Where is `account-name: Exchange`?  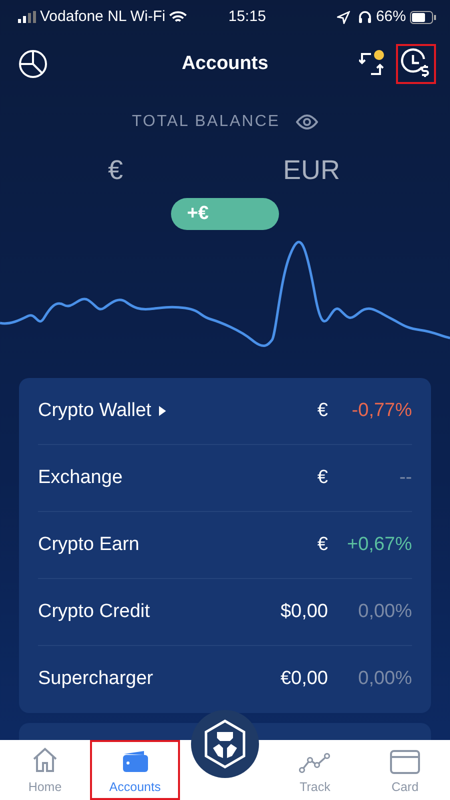 account-name: Exchange is located at coordinates (80, 478).